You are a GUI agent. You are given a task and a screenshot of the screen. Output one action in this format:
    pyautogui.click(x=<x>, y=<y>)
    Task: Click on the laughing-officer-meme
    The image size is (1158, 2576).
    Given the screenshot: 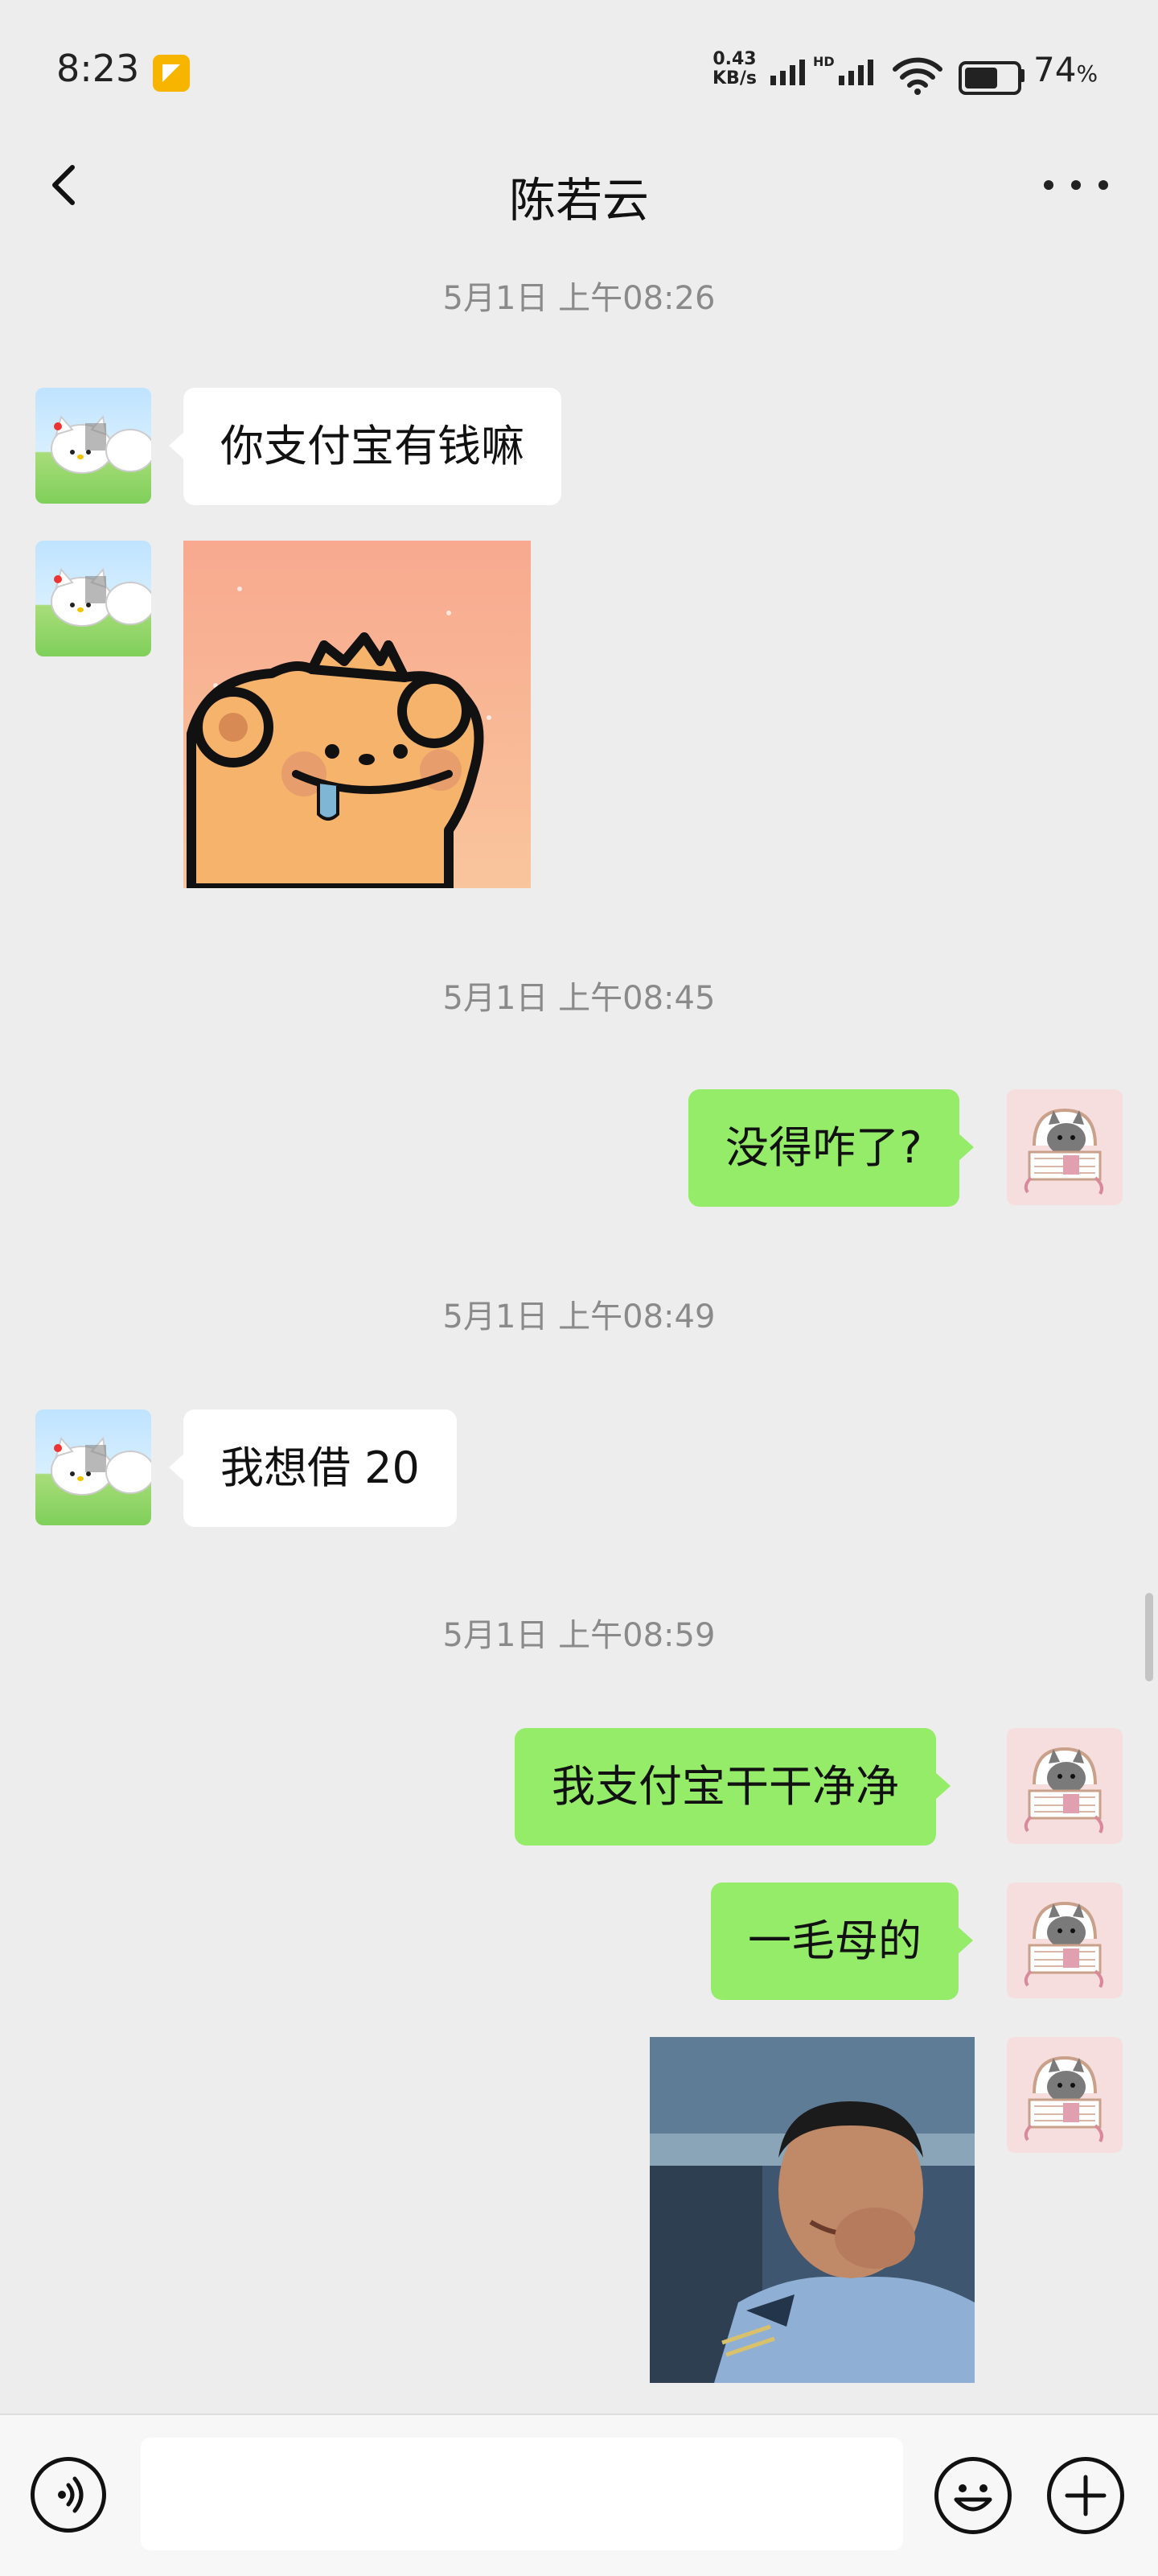 What is the action you would take?
    pyautogui.click(x=812, y=2210)
    